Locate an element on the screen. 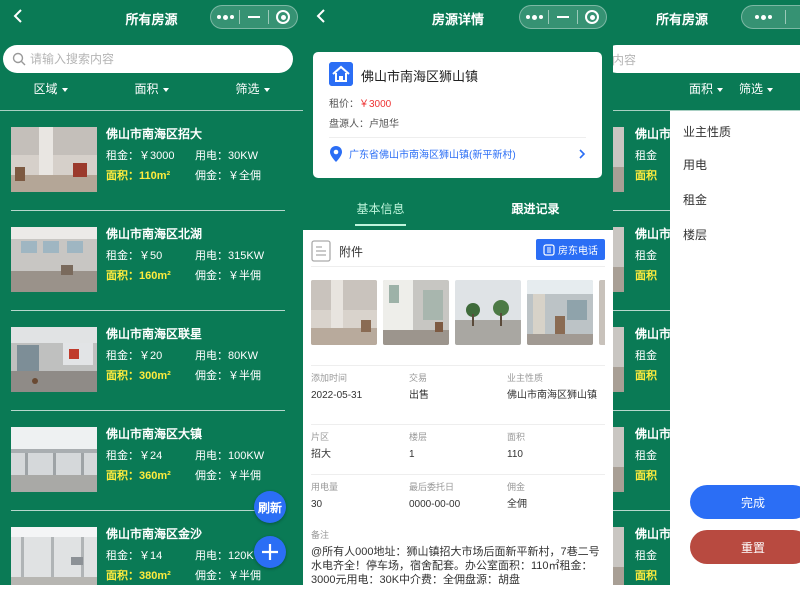 Image resolution: width=800 pixels, height=600 pixels. nav-bar: 房源详情 is located at coordinates (458, 17).